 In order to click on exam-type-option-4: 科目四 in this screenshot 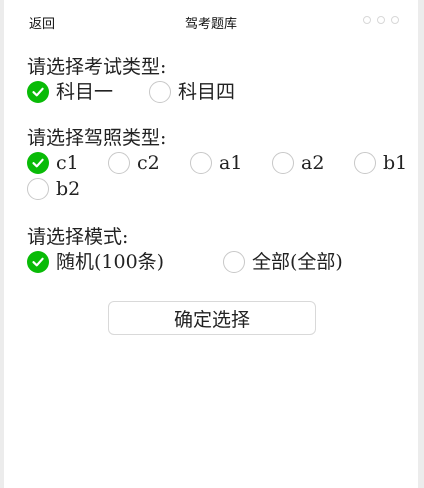, I will do `click(192, 92)`.